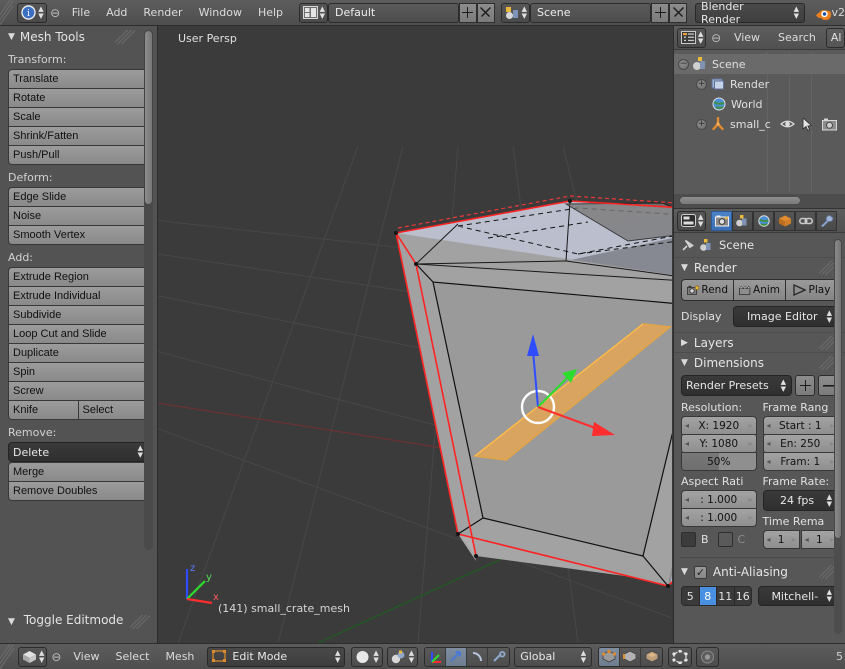 Image resolution: width=845 pixels, height=669 pixels. I want to click on tab-modifiers, so click(827, 220).